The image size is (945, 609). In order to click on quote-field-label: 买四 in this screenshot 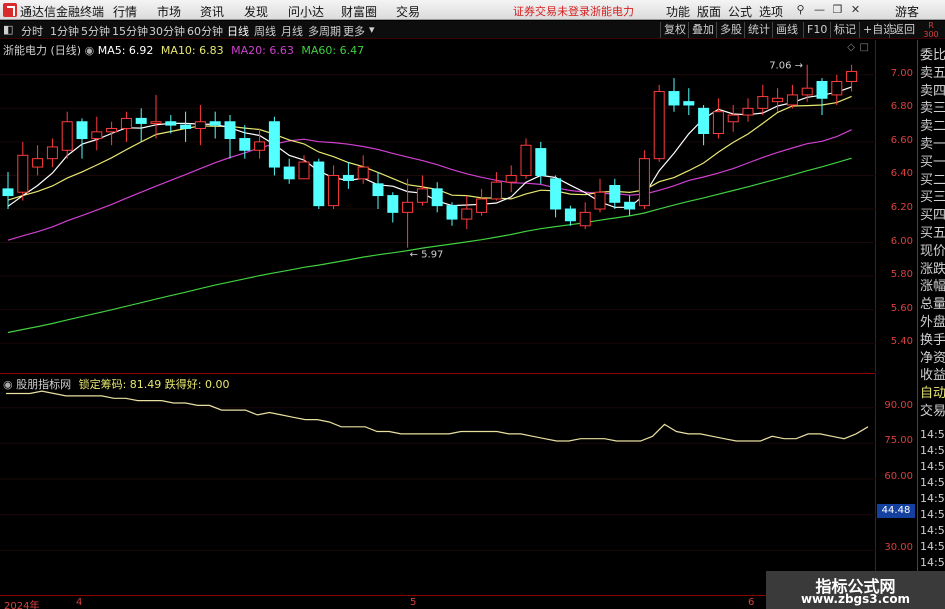, I will do `click(932, 216)`.